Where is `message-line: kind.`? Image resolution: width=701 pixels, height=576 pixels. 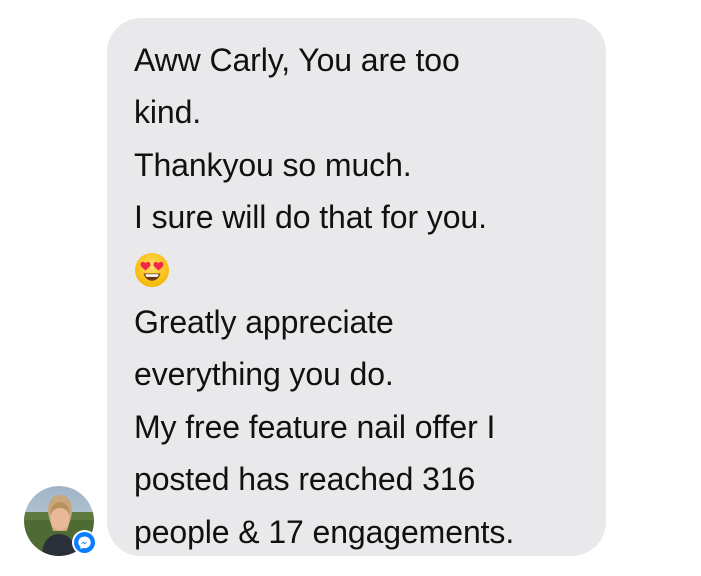 message-line: kind. is located at coordinates (168, 112).